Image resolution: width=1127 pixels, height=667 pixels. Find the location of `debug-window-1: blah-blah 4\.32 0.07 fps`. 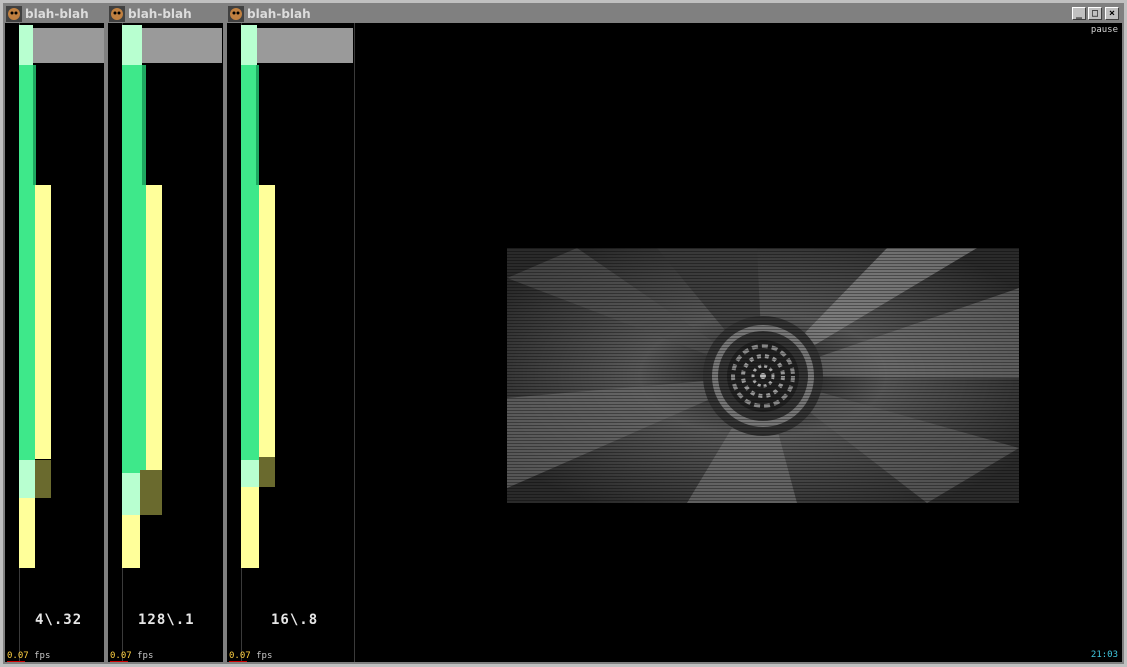

debug-window-1: blah-blah 4\.32 0.07 fps is located at coordinates (54, 333).